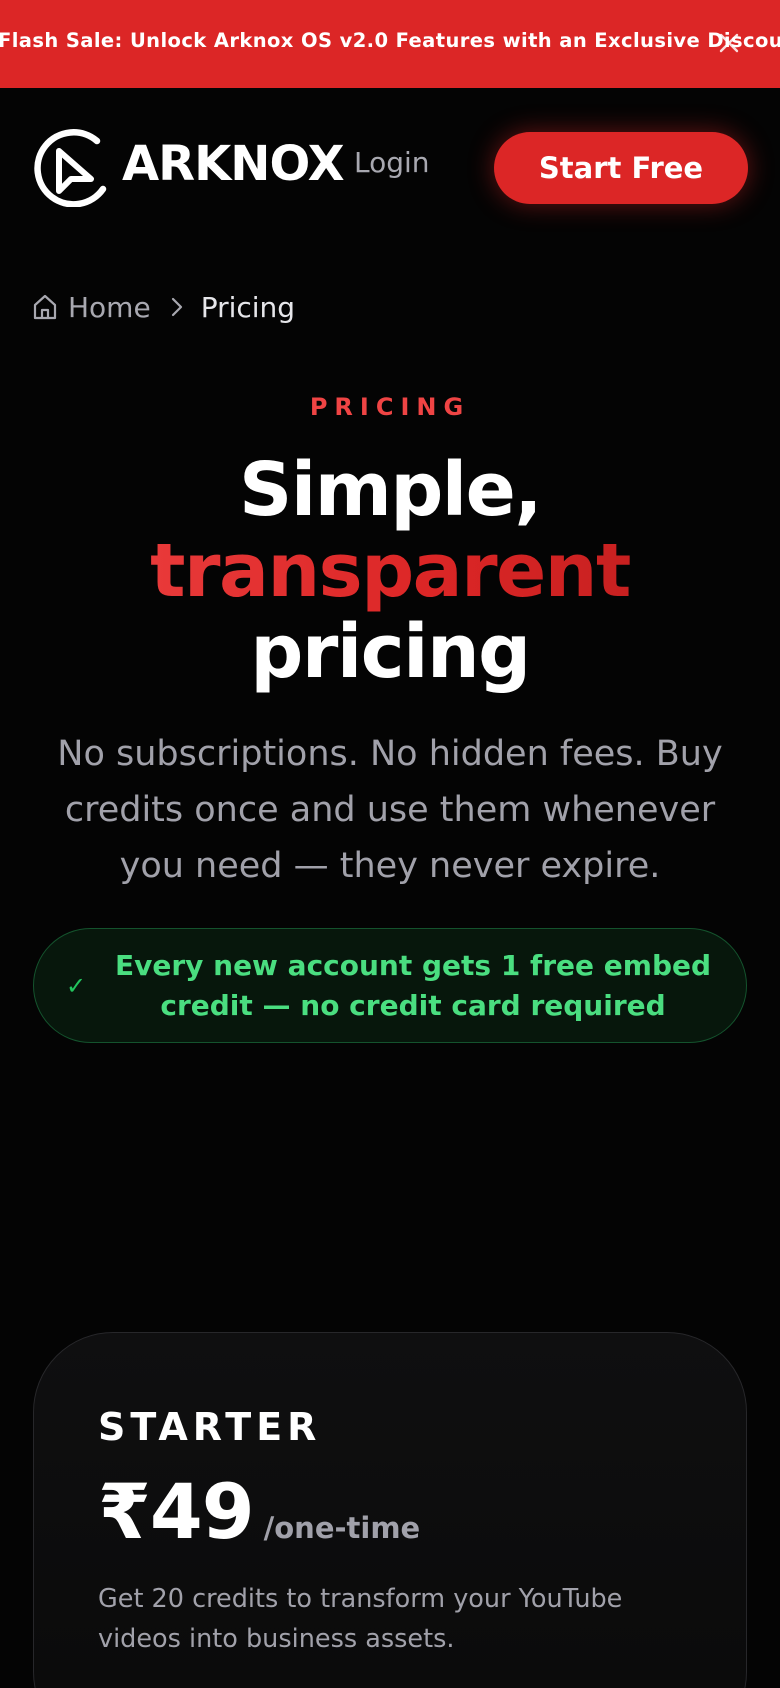  I want to click on section-eyebrow: PRICING, so click(390, 407).